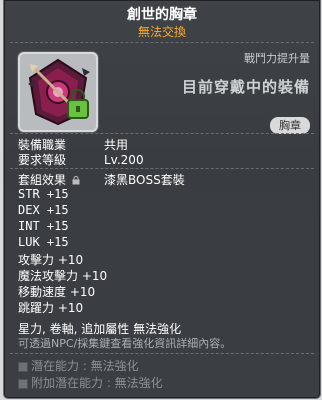 This screenshot has height=400, width=322. What do you see at coordinates (245, 87) in the screenshot?
I see `equipped-status: 目前穿戴中的裝備` at bounding box center [245, 87].